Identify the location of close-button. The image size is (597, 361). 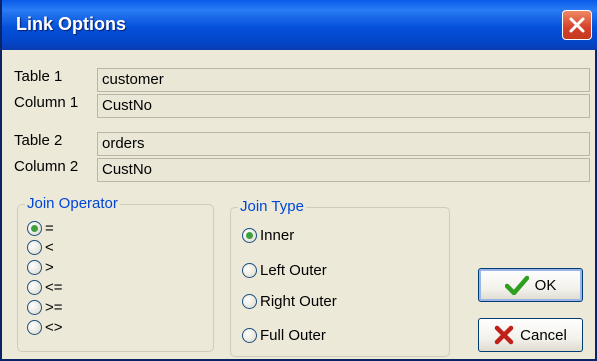
(577, 25).